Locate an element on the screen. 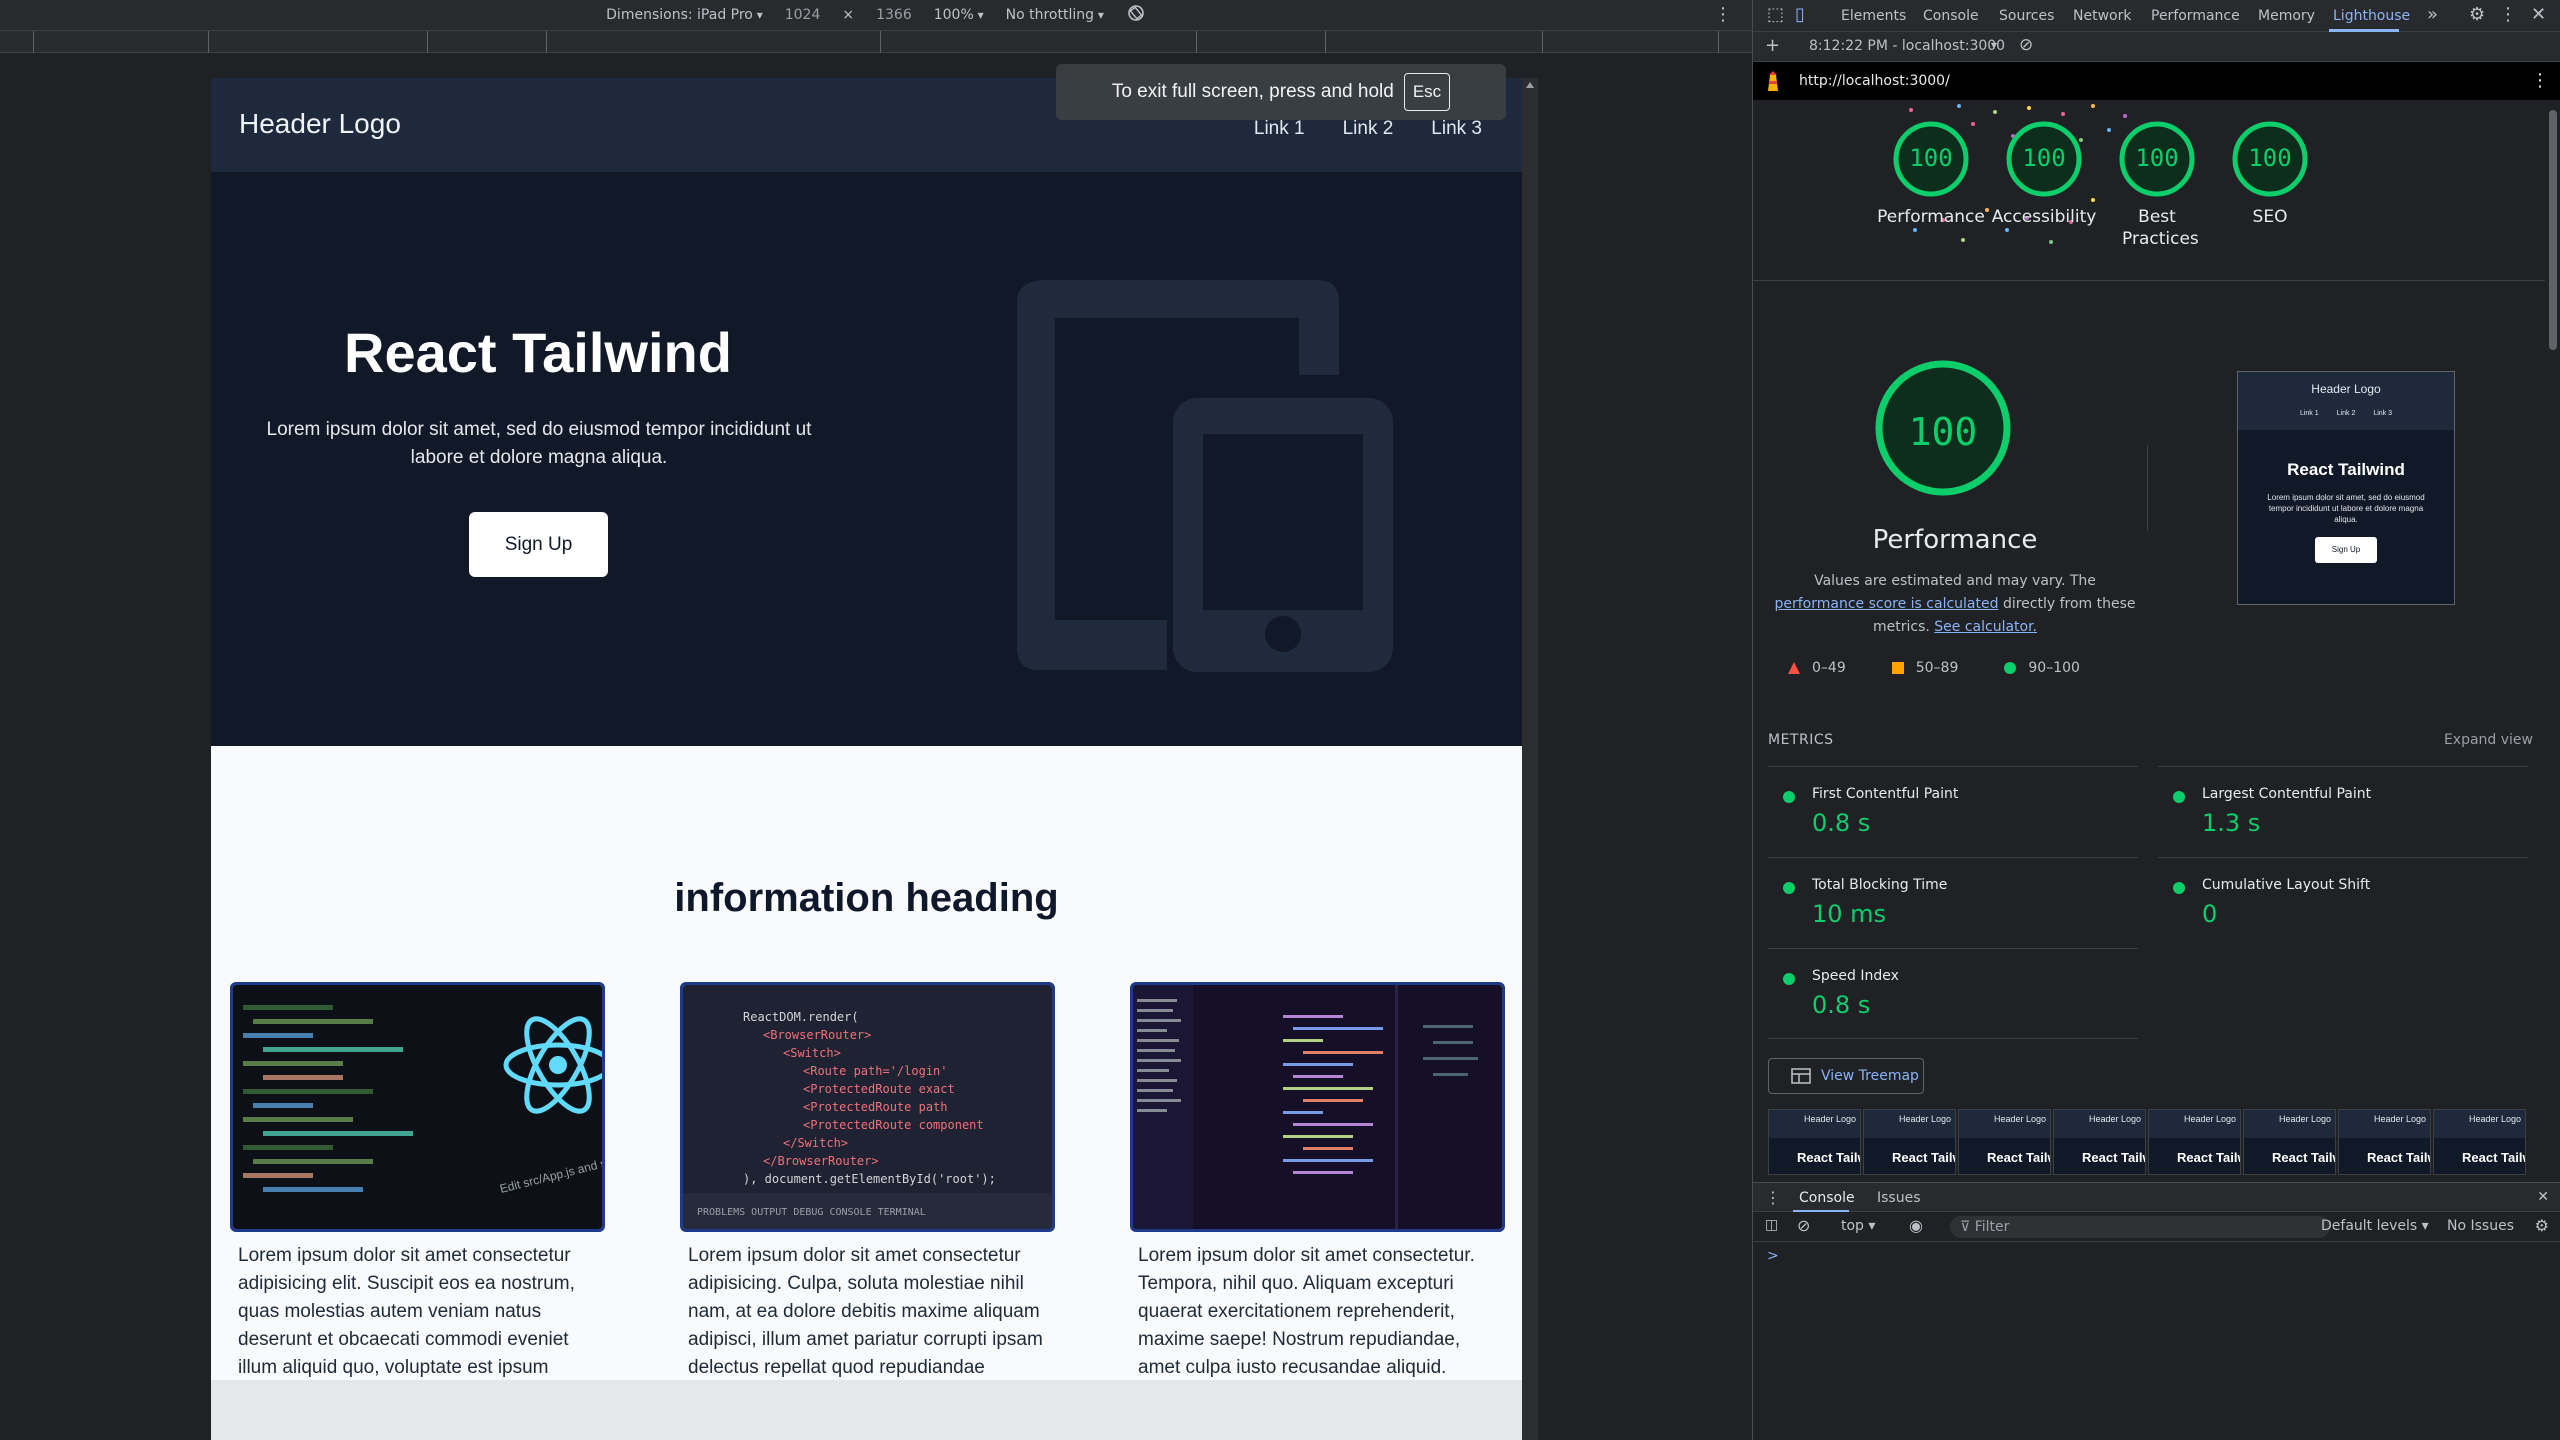  inspect-icon: ⬚ is located at coordinates (1775, 14).